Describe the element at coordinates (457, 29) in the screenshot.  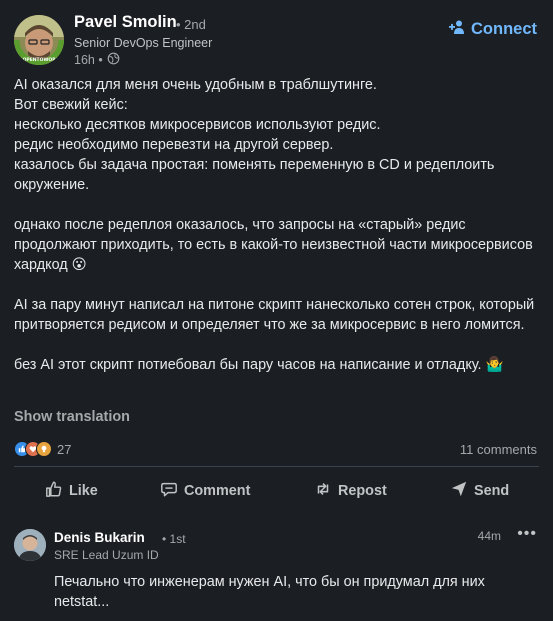
I see `add-person-icon` at that location.